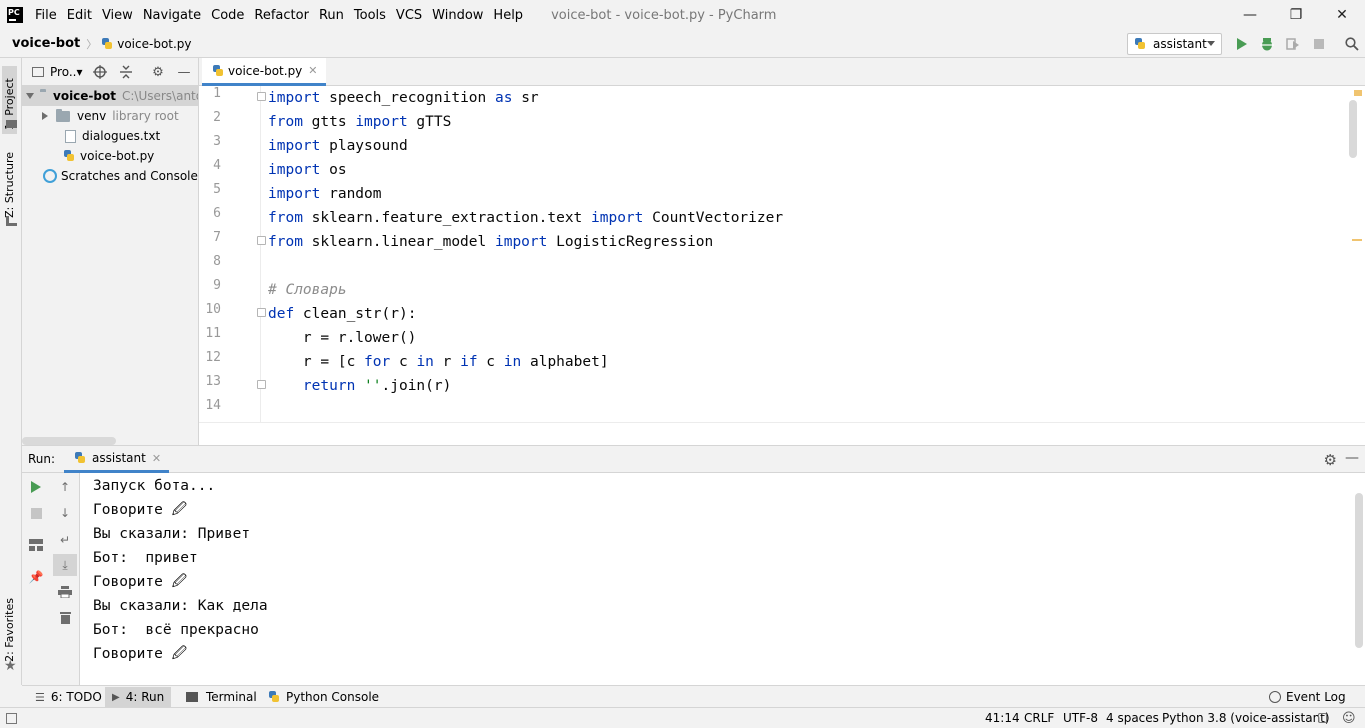 Image resolution: width=1365 pixels, height=728 pixels. Describe the element at coordinates (469, 362) in the screenshot. I see `code-keyword: if` at that location.